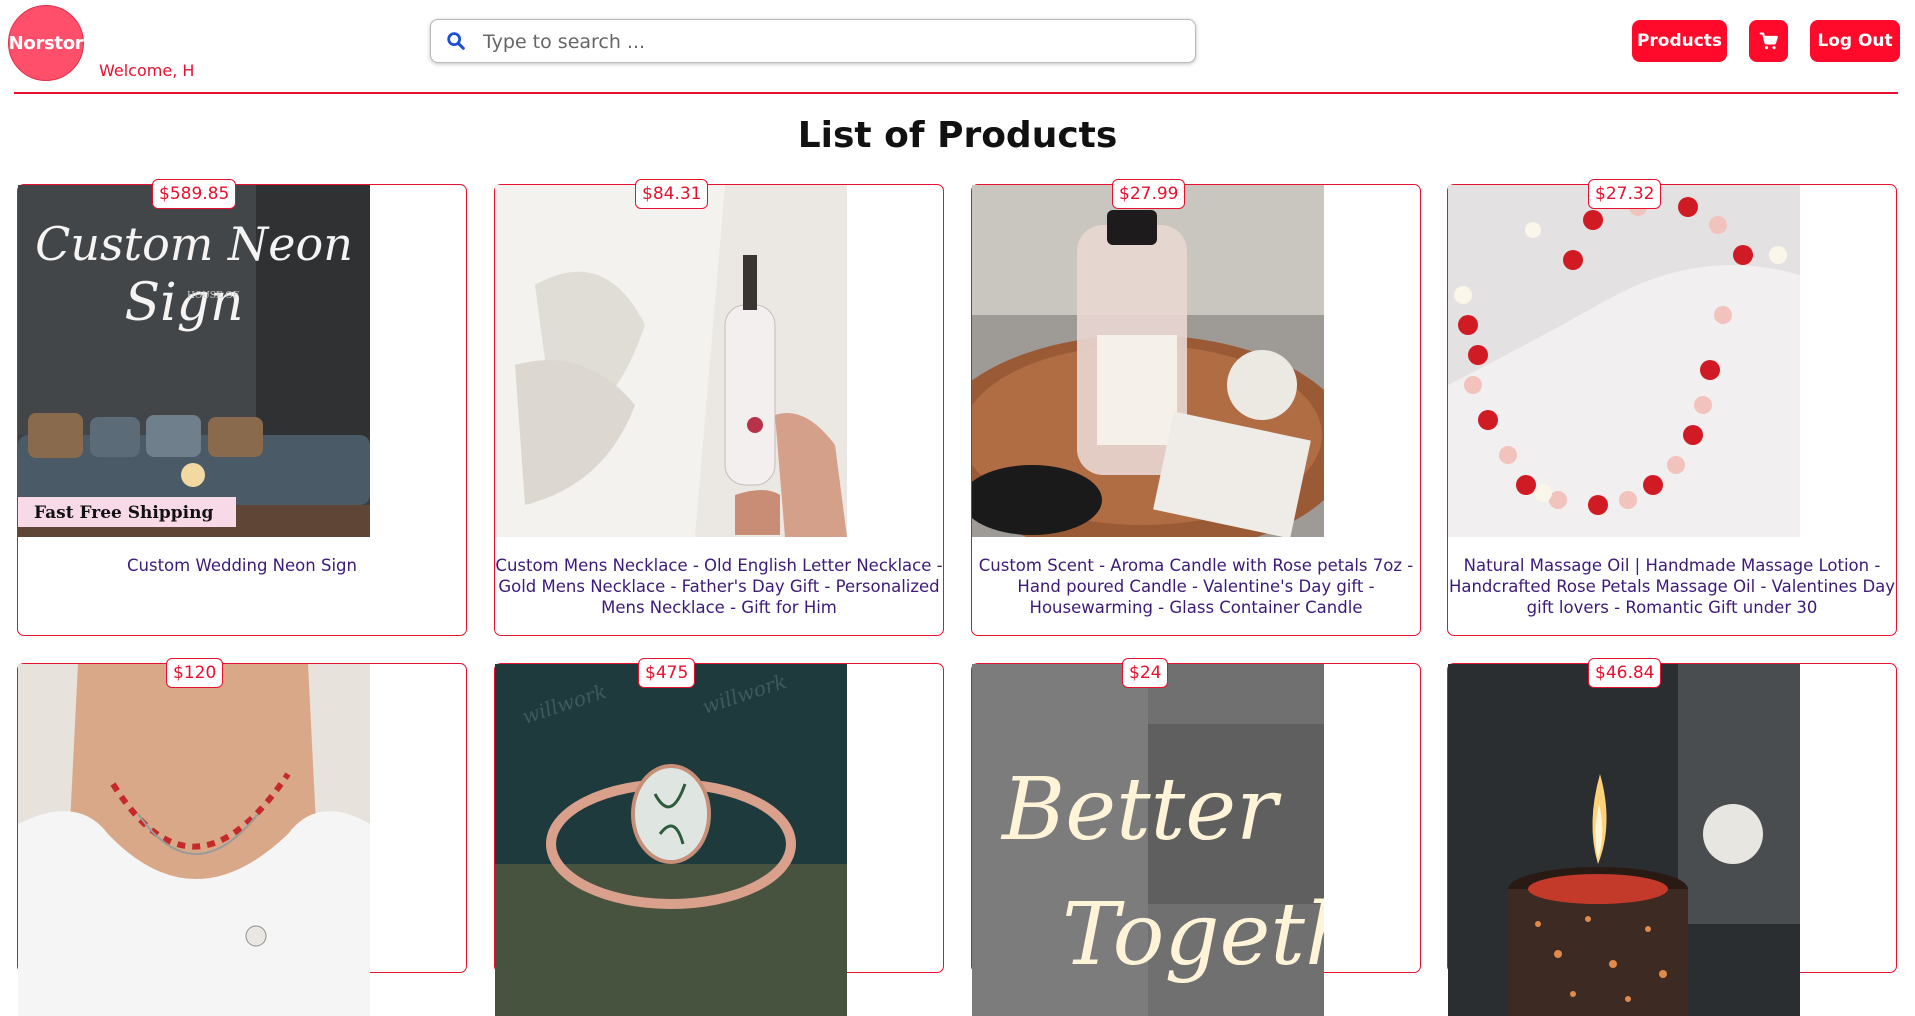 Image resolution: width=1915 pixels, height=1016 pixels. Describe the element at coordinates (1679, 41) in the screenshot. I see `products-button: Products` at that location.